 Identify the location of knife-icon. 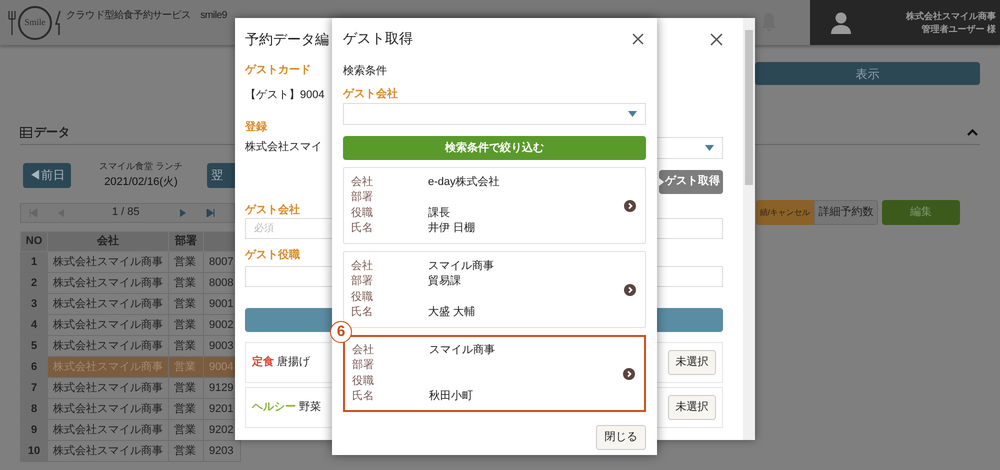
(58, 23).